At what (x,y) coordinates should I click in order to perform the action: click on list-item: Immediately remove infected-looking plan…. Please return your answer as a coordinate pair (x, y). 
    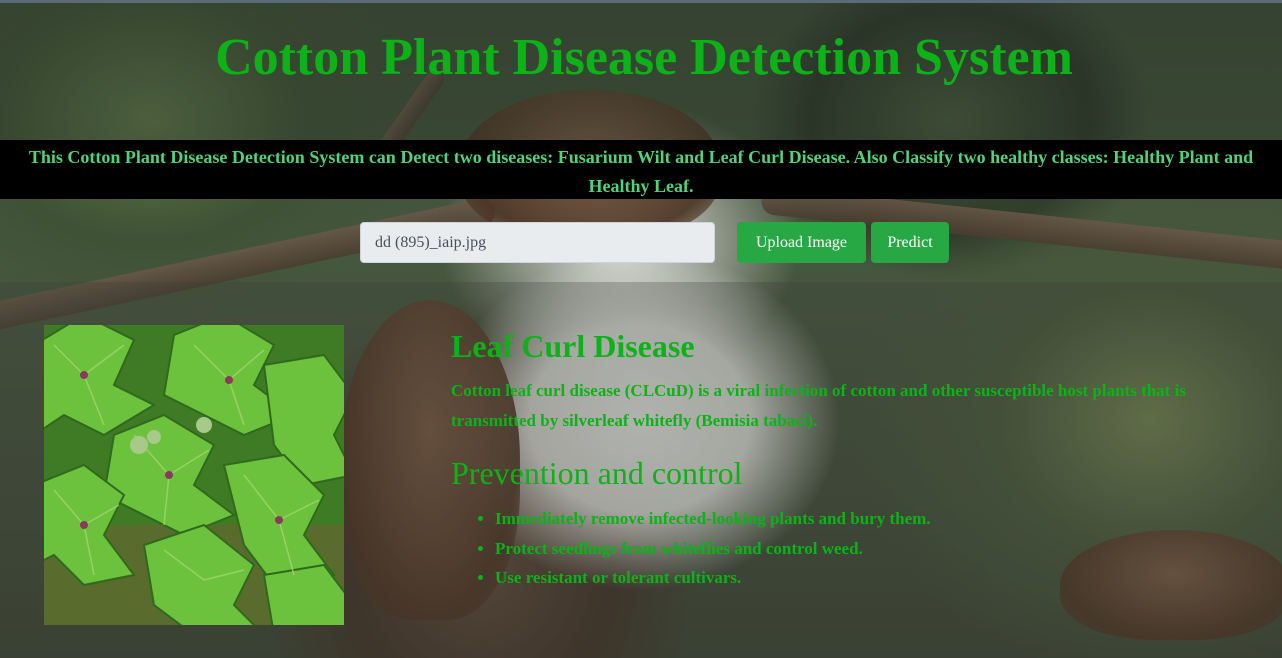
    Looking at the image, I should click on (875, 519).